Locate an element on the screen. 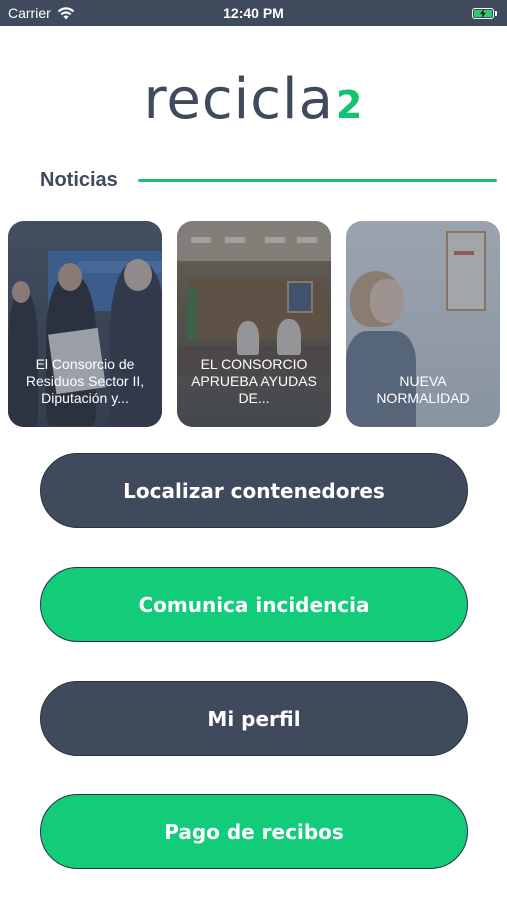 This screenshot has height=900, width=507. news-card-3-title: NUEVA NORMALIDAD is located at coordinates (423, 389).